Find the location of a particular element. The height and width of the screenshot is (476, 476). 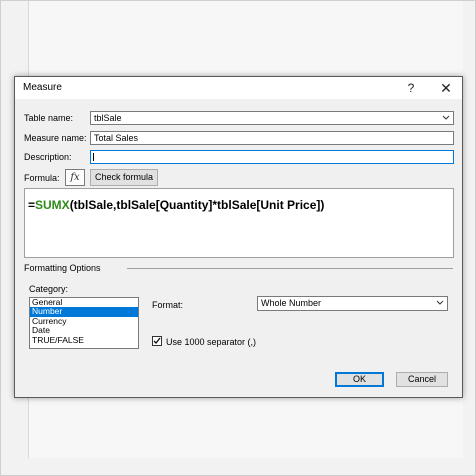

description-input is located at coordinates (272, 157).